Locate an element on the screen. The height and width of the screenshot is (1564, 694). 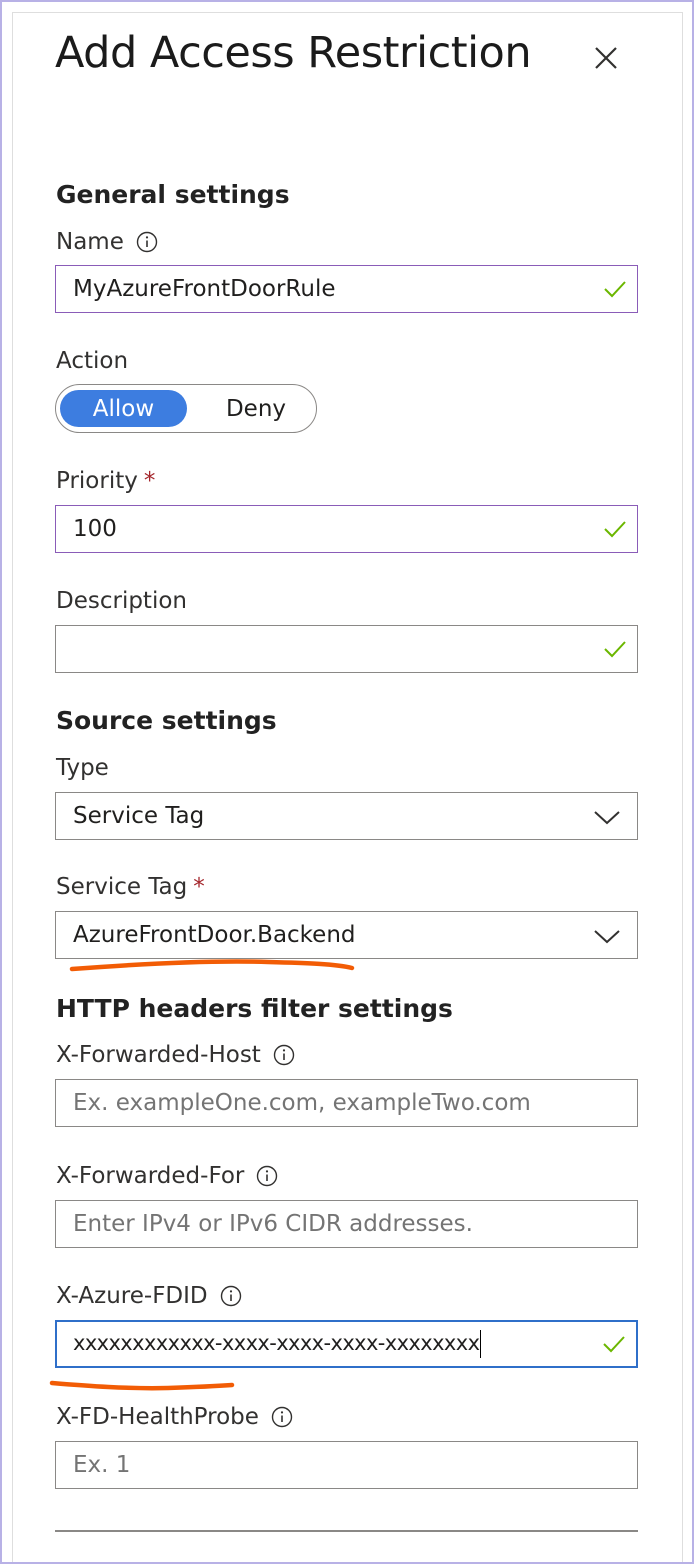
healthprobe-label: X-FD-HealthProbe is located at coordinates (157, 1417).